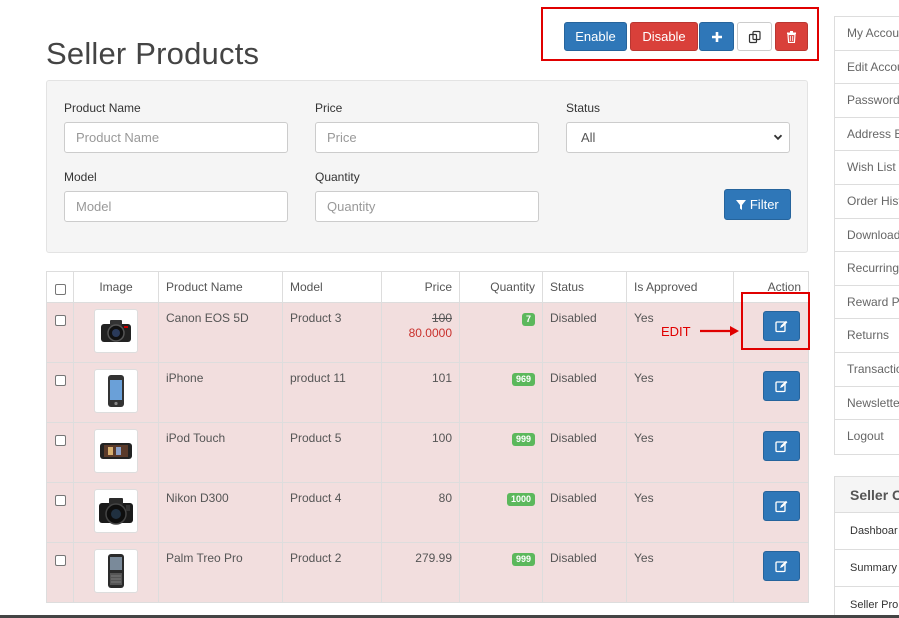  What do you see at coordinates (867, 34) in the screenshot?
I see `sidebar-item-my-account: My Accou` at bounding box center [867, 34].